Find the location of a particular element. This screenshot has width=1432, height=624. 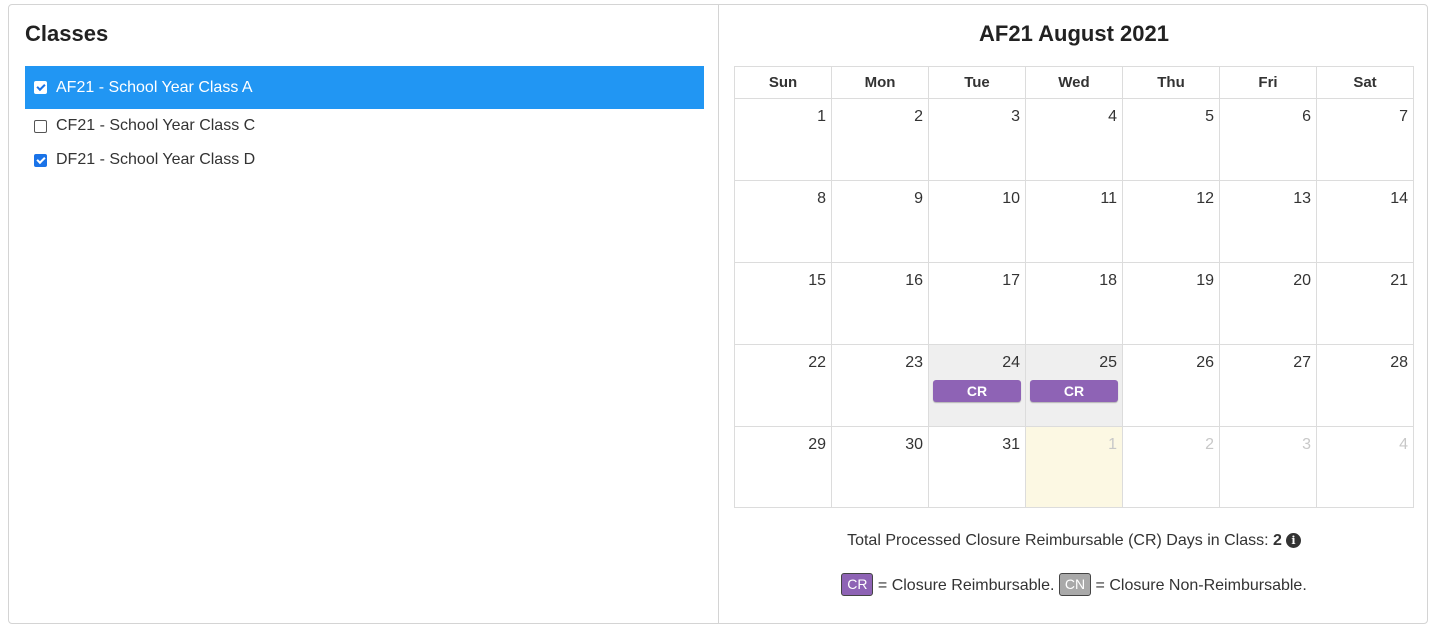

day-number: 21 is located at coordinates (1399, 280).